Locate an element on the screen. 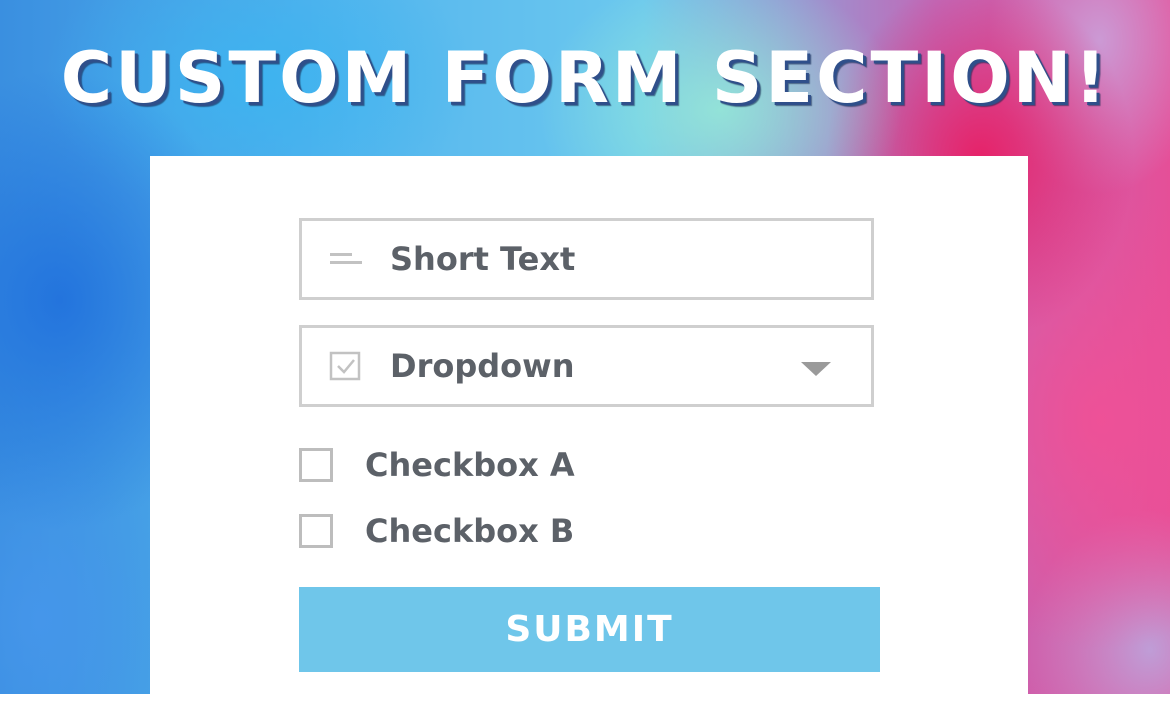 This screenshot has height=716, width=1170. dropdown-select: Dropdown is located at coordinates (586, 366).